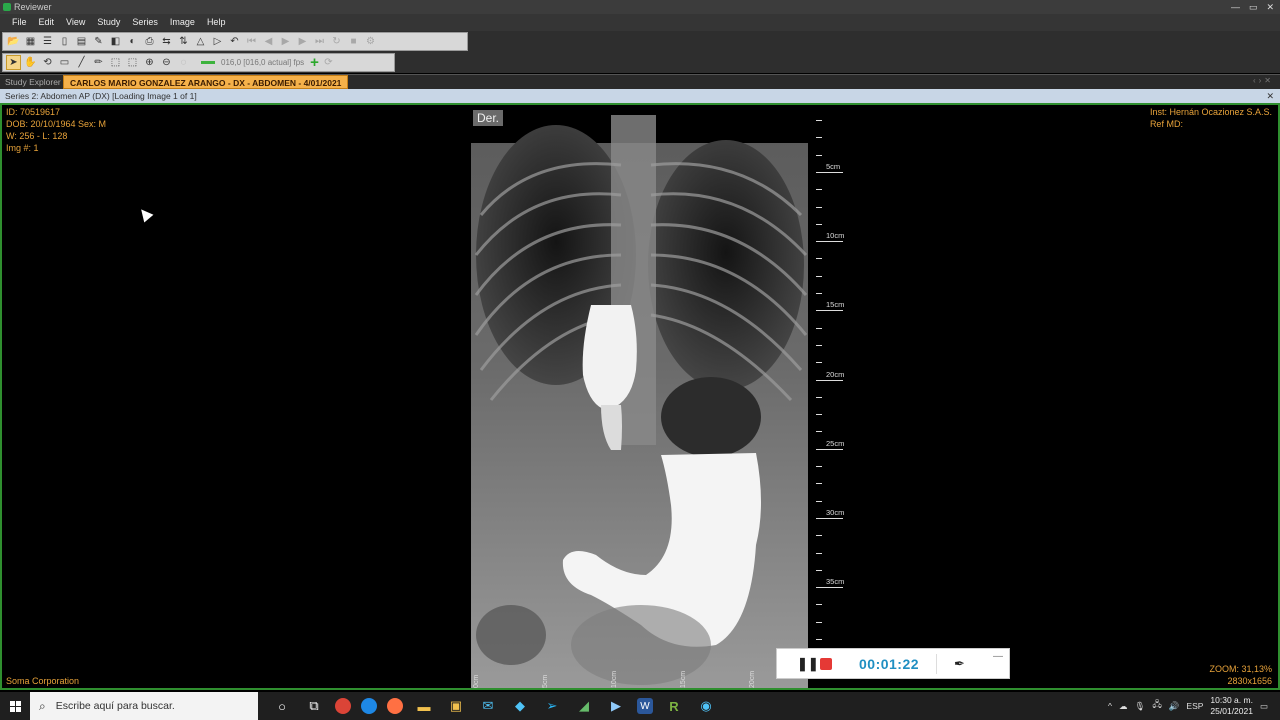 This screenshot has width=1280, height=720. Describe the element at coordinates (584, 706) in the screenshot. I see `app-green-icon: ◢` at that location.